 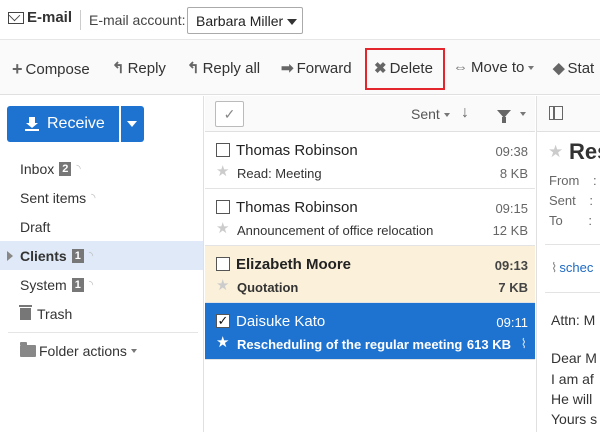 I want to click on sort-direction-icon: ↓, so click(x=465, y=113).